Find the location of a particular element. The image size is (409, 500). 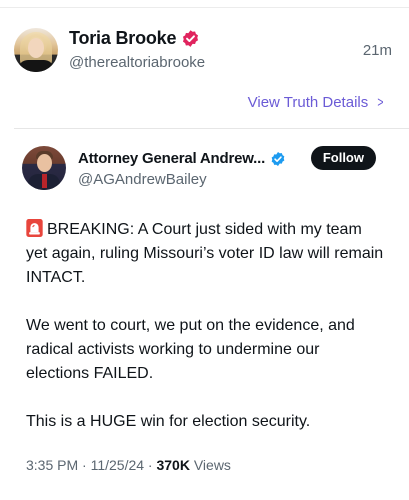

view-truth-details-link: View Truth Details > is located at coordinates (316, 102).